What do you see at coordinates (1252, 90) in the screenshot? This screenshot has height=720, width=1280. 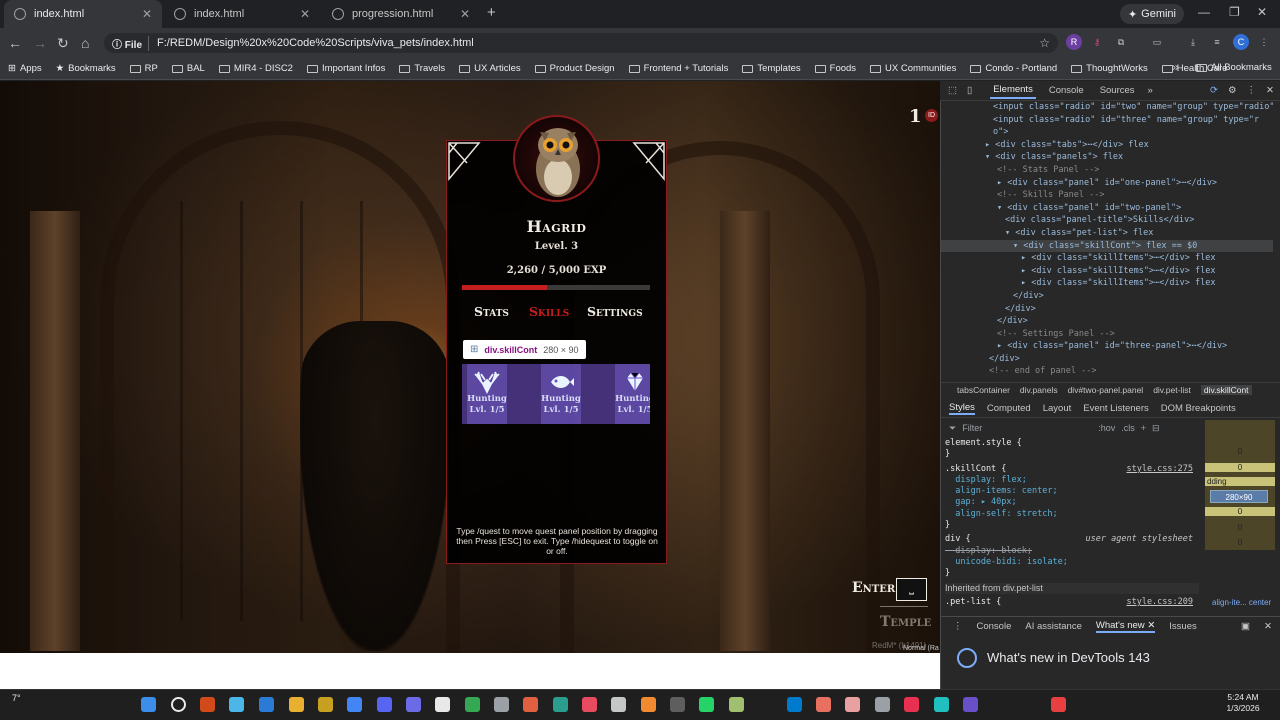 I see `kebab-icon: ⋮` at bounding box center [1252, 90].